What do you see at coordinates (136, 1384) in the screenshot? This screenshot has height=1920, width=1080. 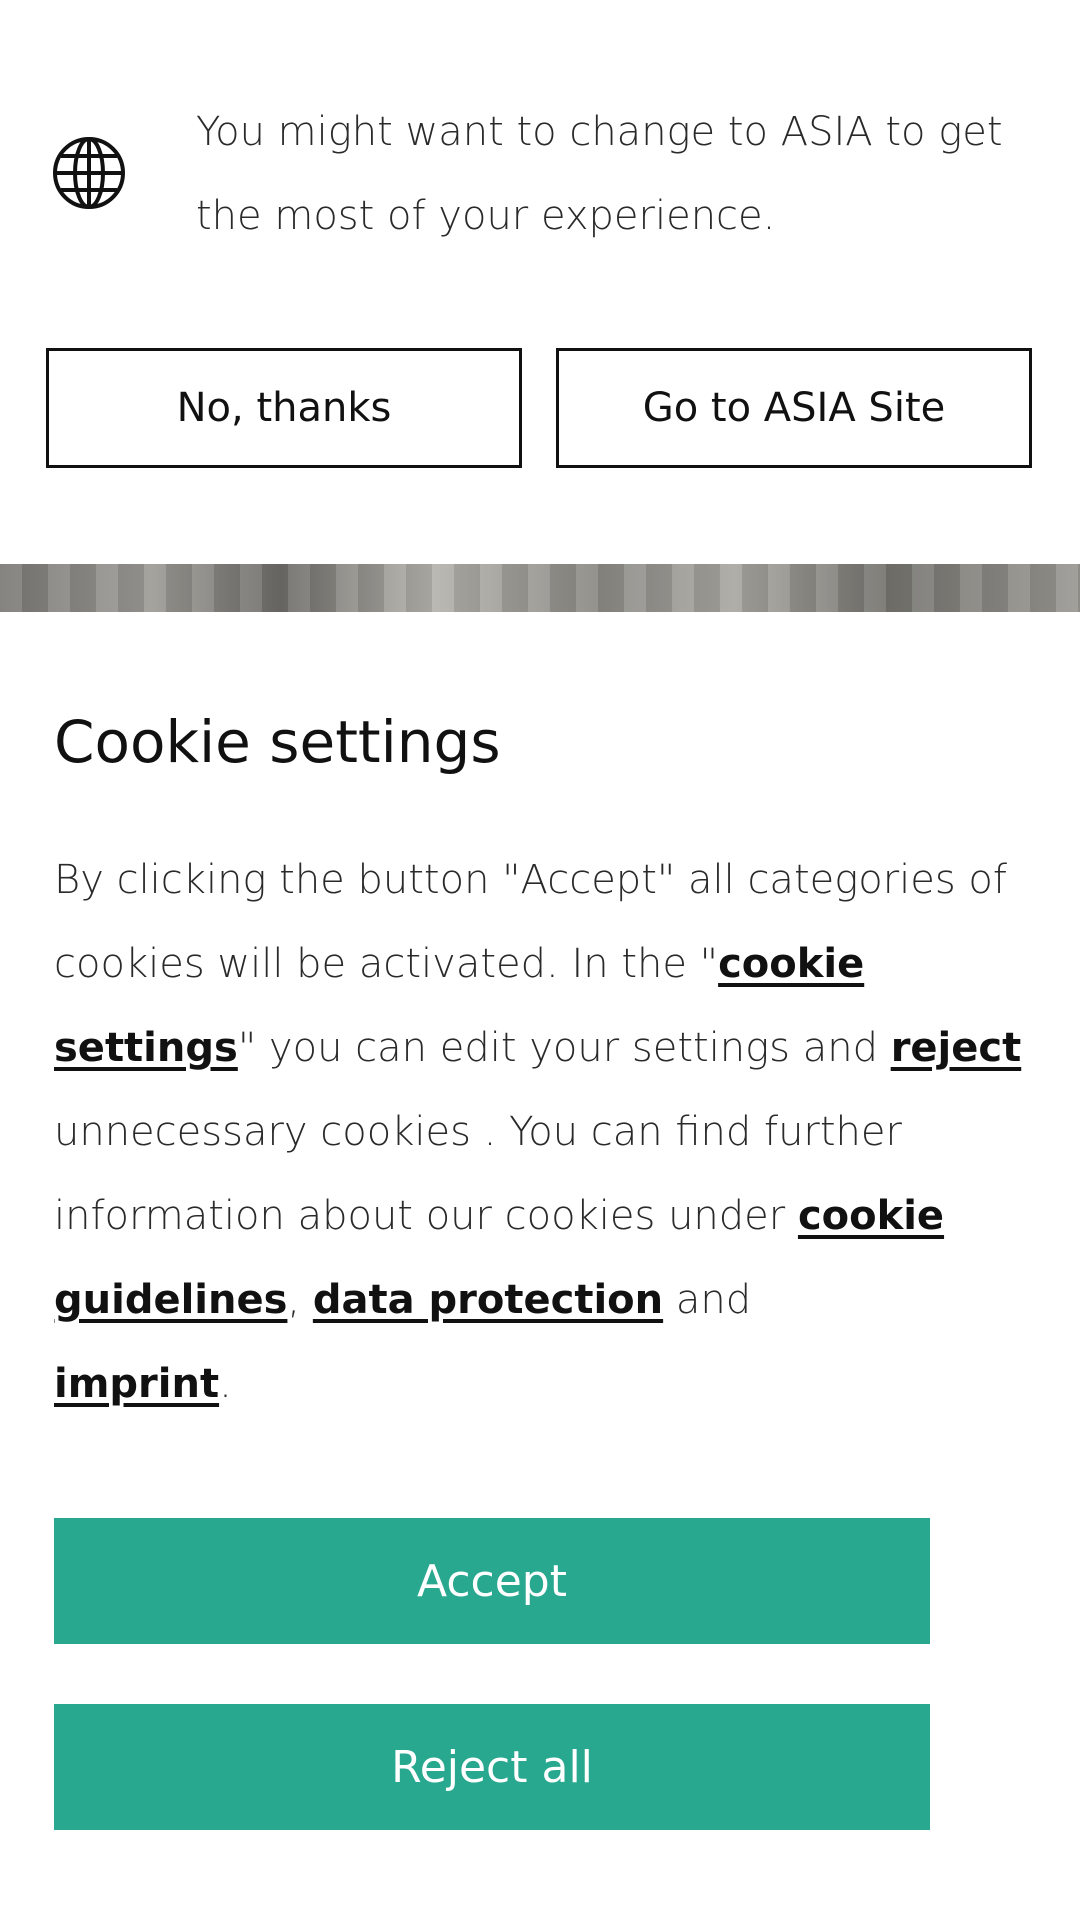 I see `imprint-link: imprint` at bounding box center [136, 1384].